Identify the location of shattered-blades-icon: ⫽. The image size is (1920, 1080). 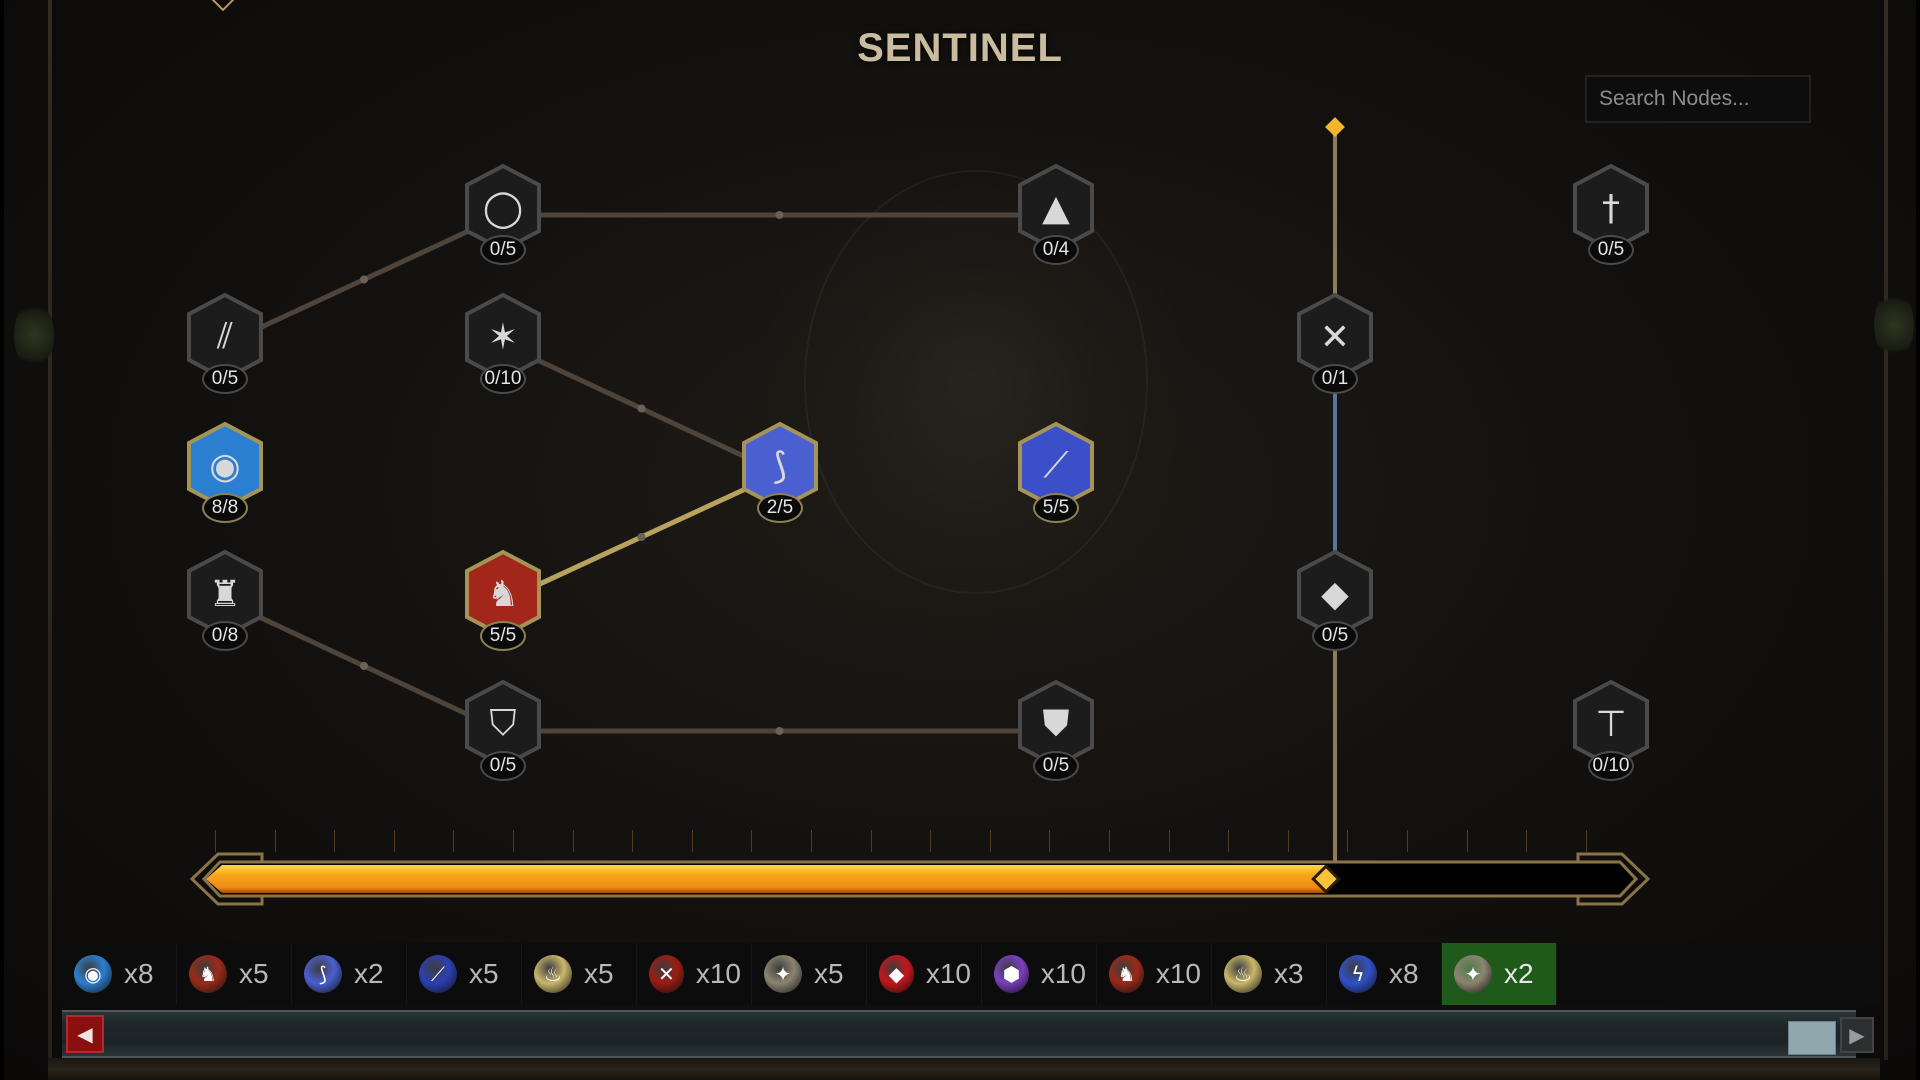
(225, 336).